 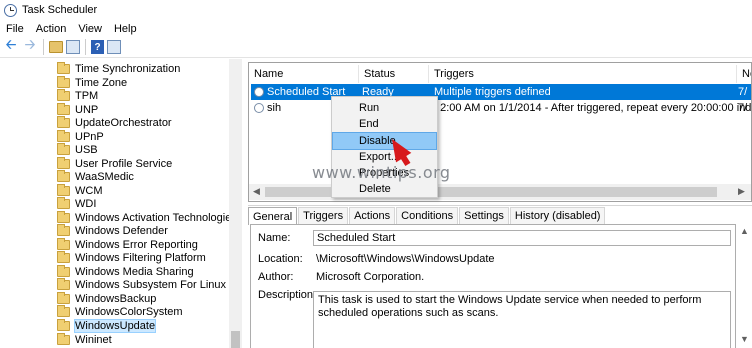 What do you see at coordinates (741, 191) in the screenshot?
I see `scroll-right-icon: ▶` at bounding box center [741, 191].